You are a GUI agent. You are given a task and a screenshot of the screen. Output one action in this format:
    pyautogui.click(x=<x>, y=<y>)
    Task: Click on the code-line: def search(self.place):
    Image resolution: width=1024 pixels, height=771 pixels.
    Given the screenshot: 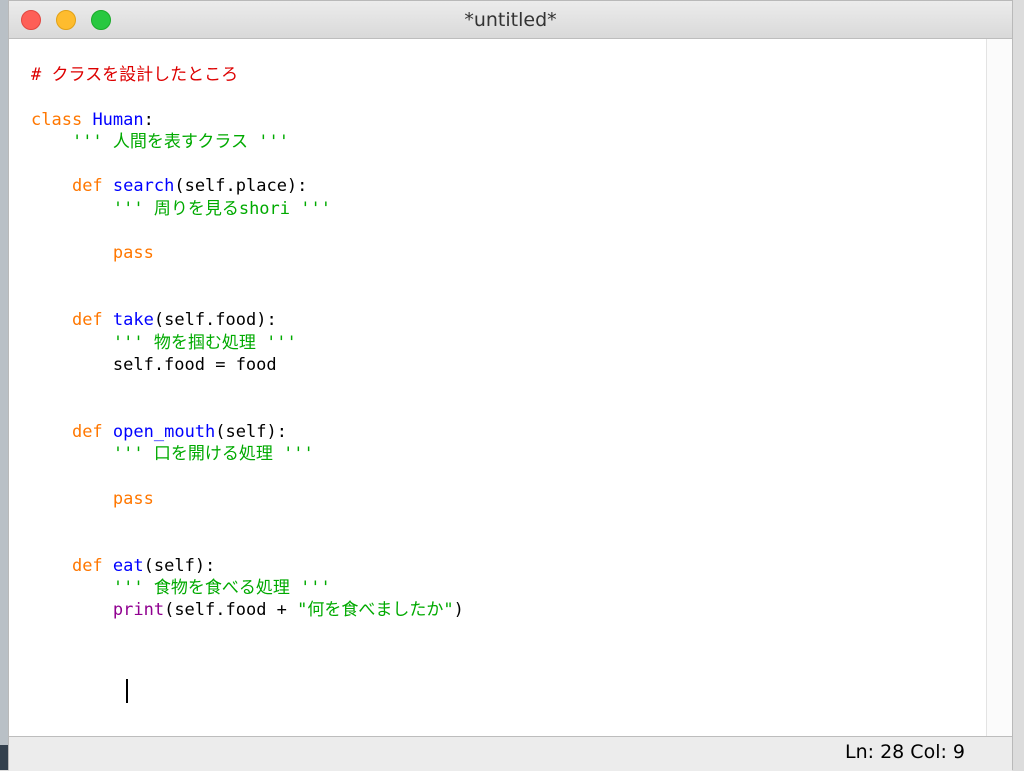 What is the action you would take?
    pyautogui.click(x=247, y=186)
    